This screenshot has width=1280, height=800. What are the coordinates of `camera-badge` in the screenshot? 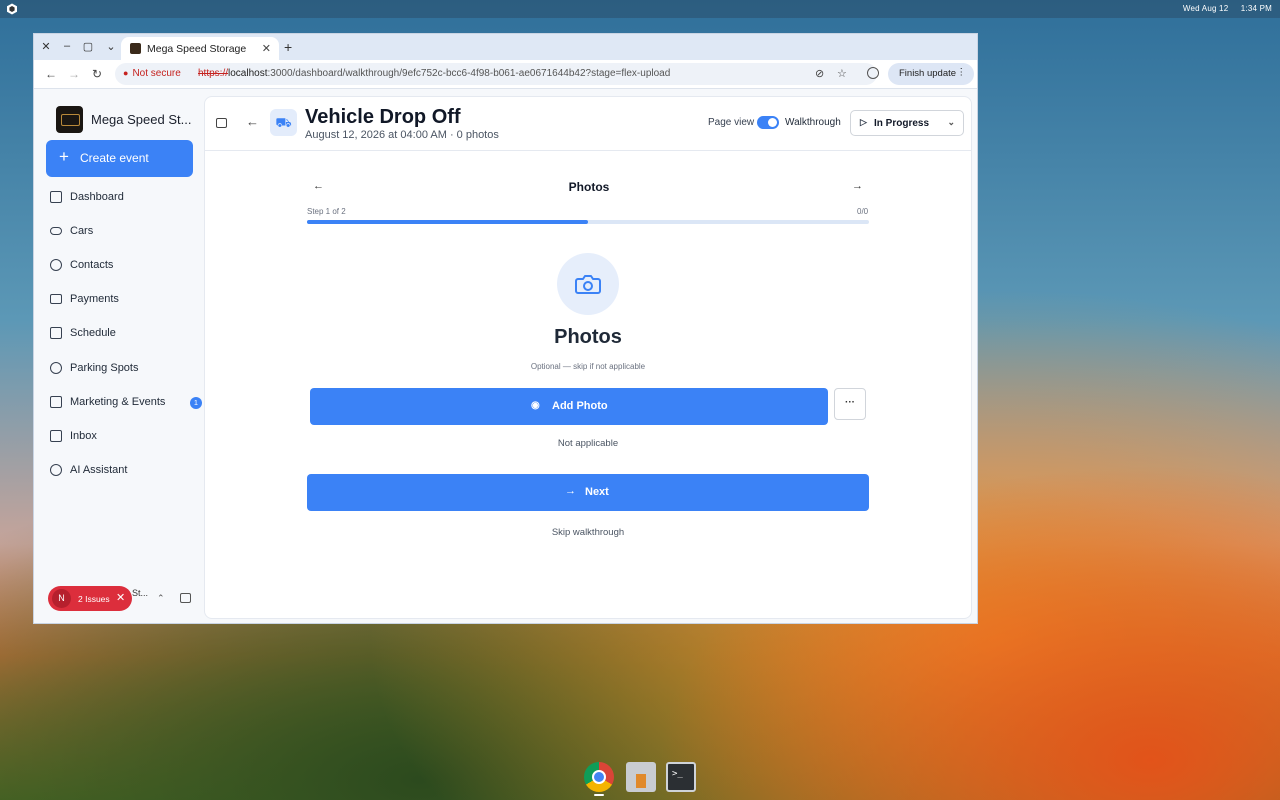 It's located at (588, 284).